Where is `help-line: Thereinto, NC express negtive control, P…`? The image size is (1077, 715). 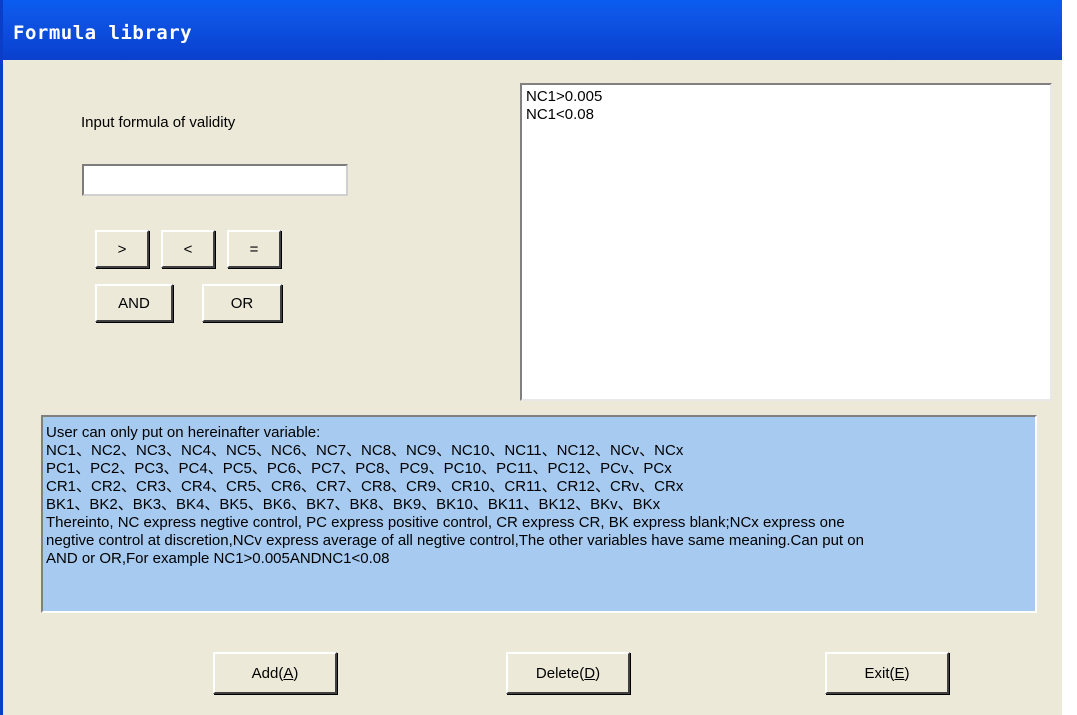 help-line: Thereinto, NC express negtive control, P… is located at coordinates (445, 522).